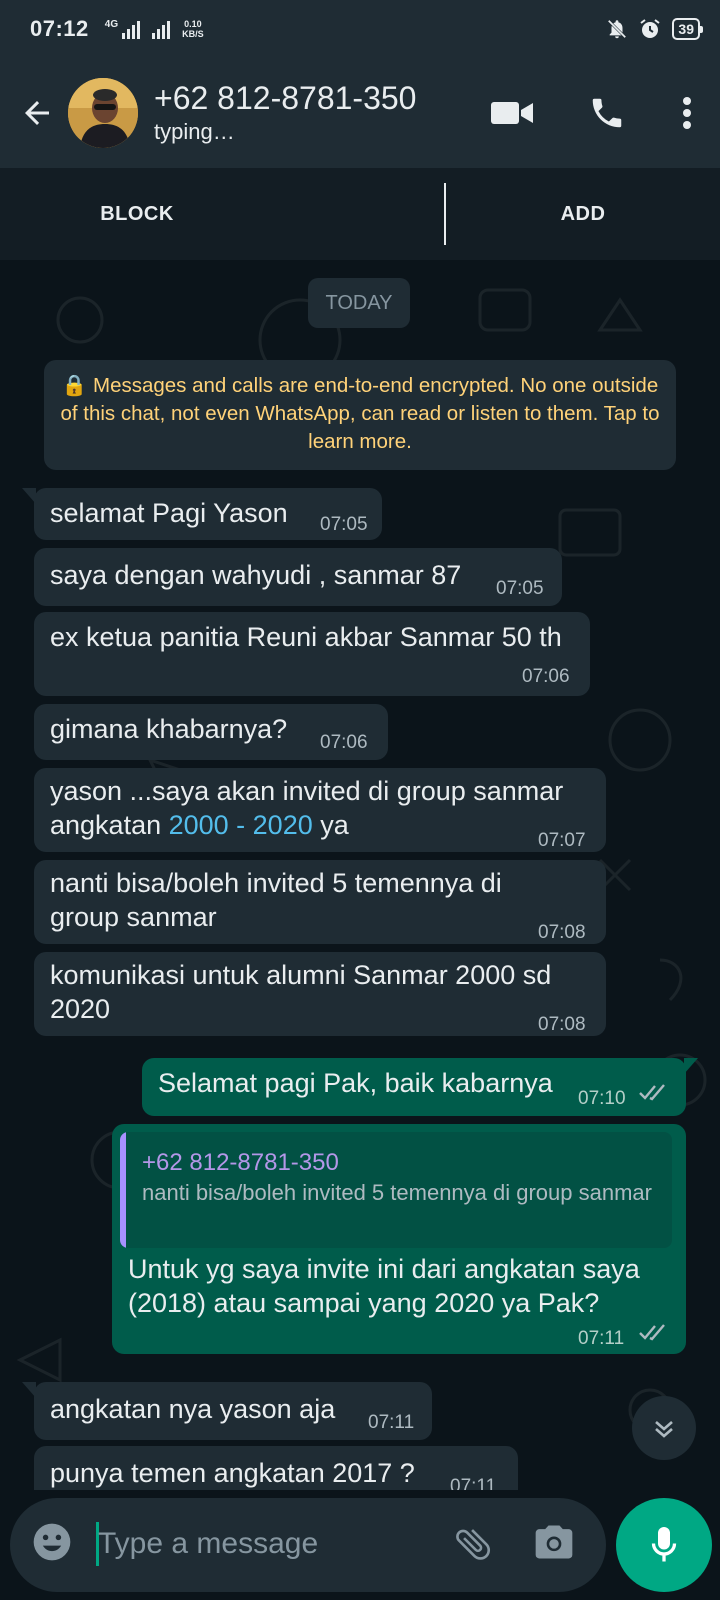  I want to click on avatar, so click(103, 113).